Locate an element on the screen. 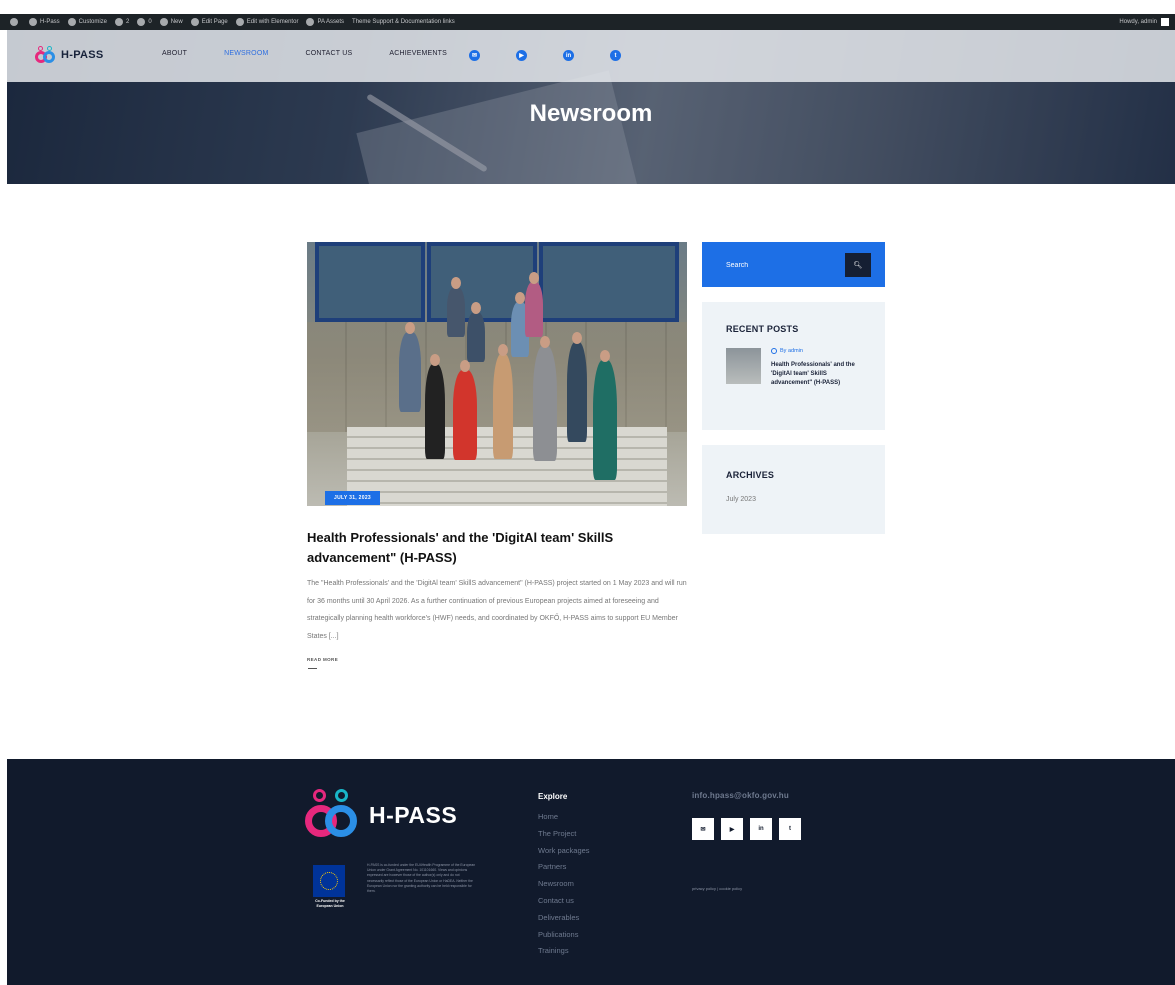  brush-icon is located at coordinates (71, 22).